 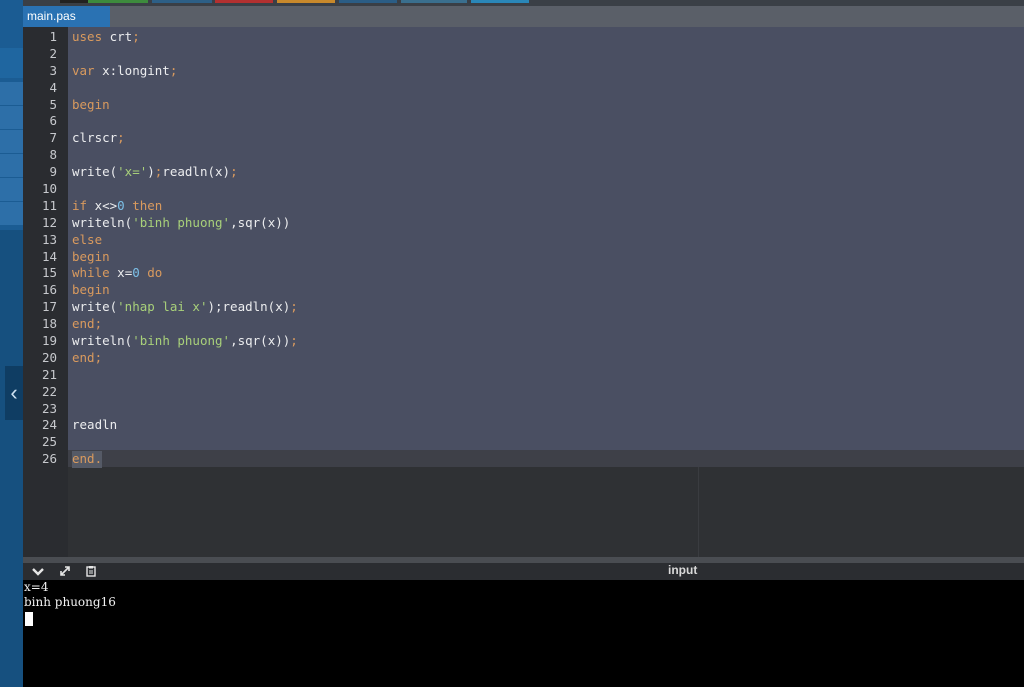 I want to click on line-text: var x:longint;, so click(x=124, y=71).